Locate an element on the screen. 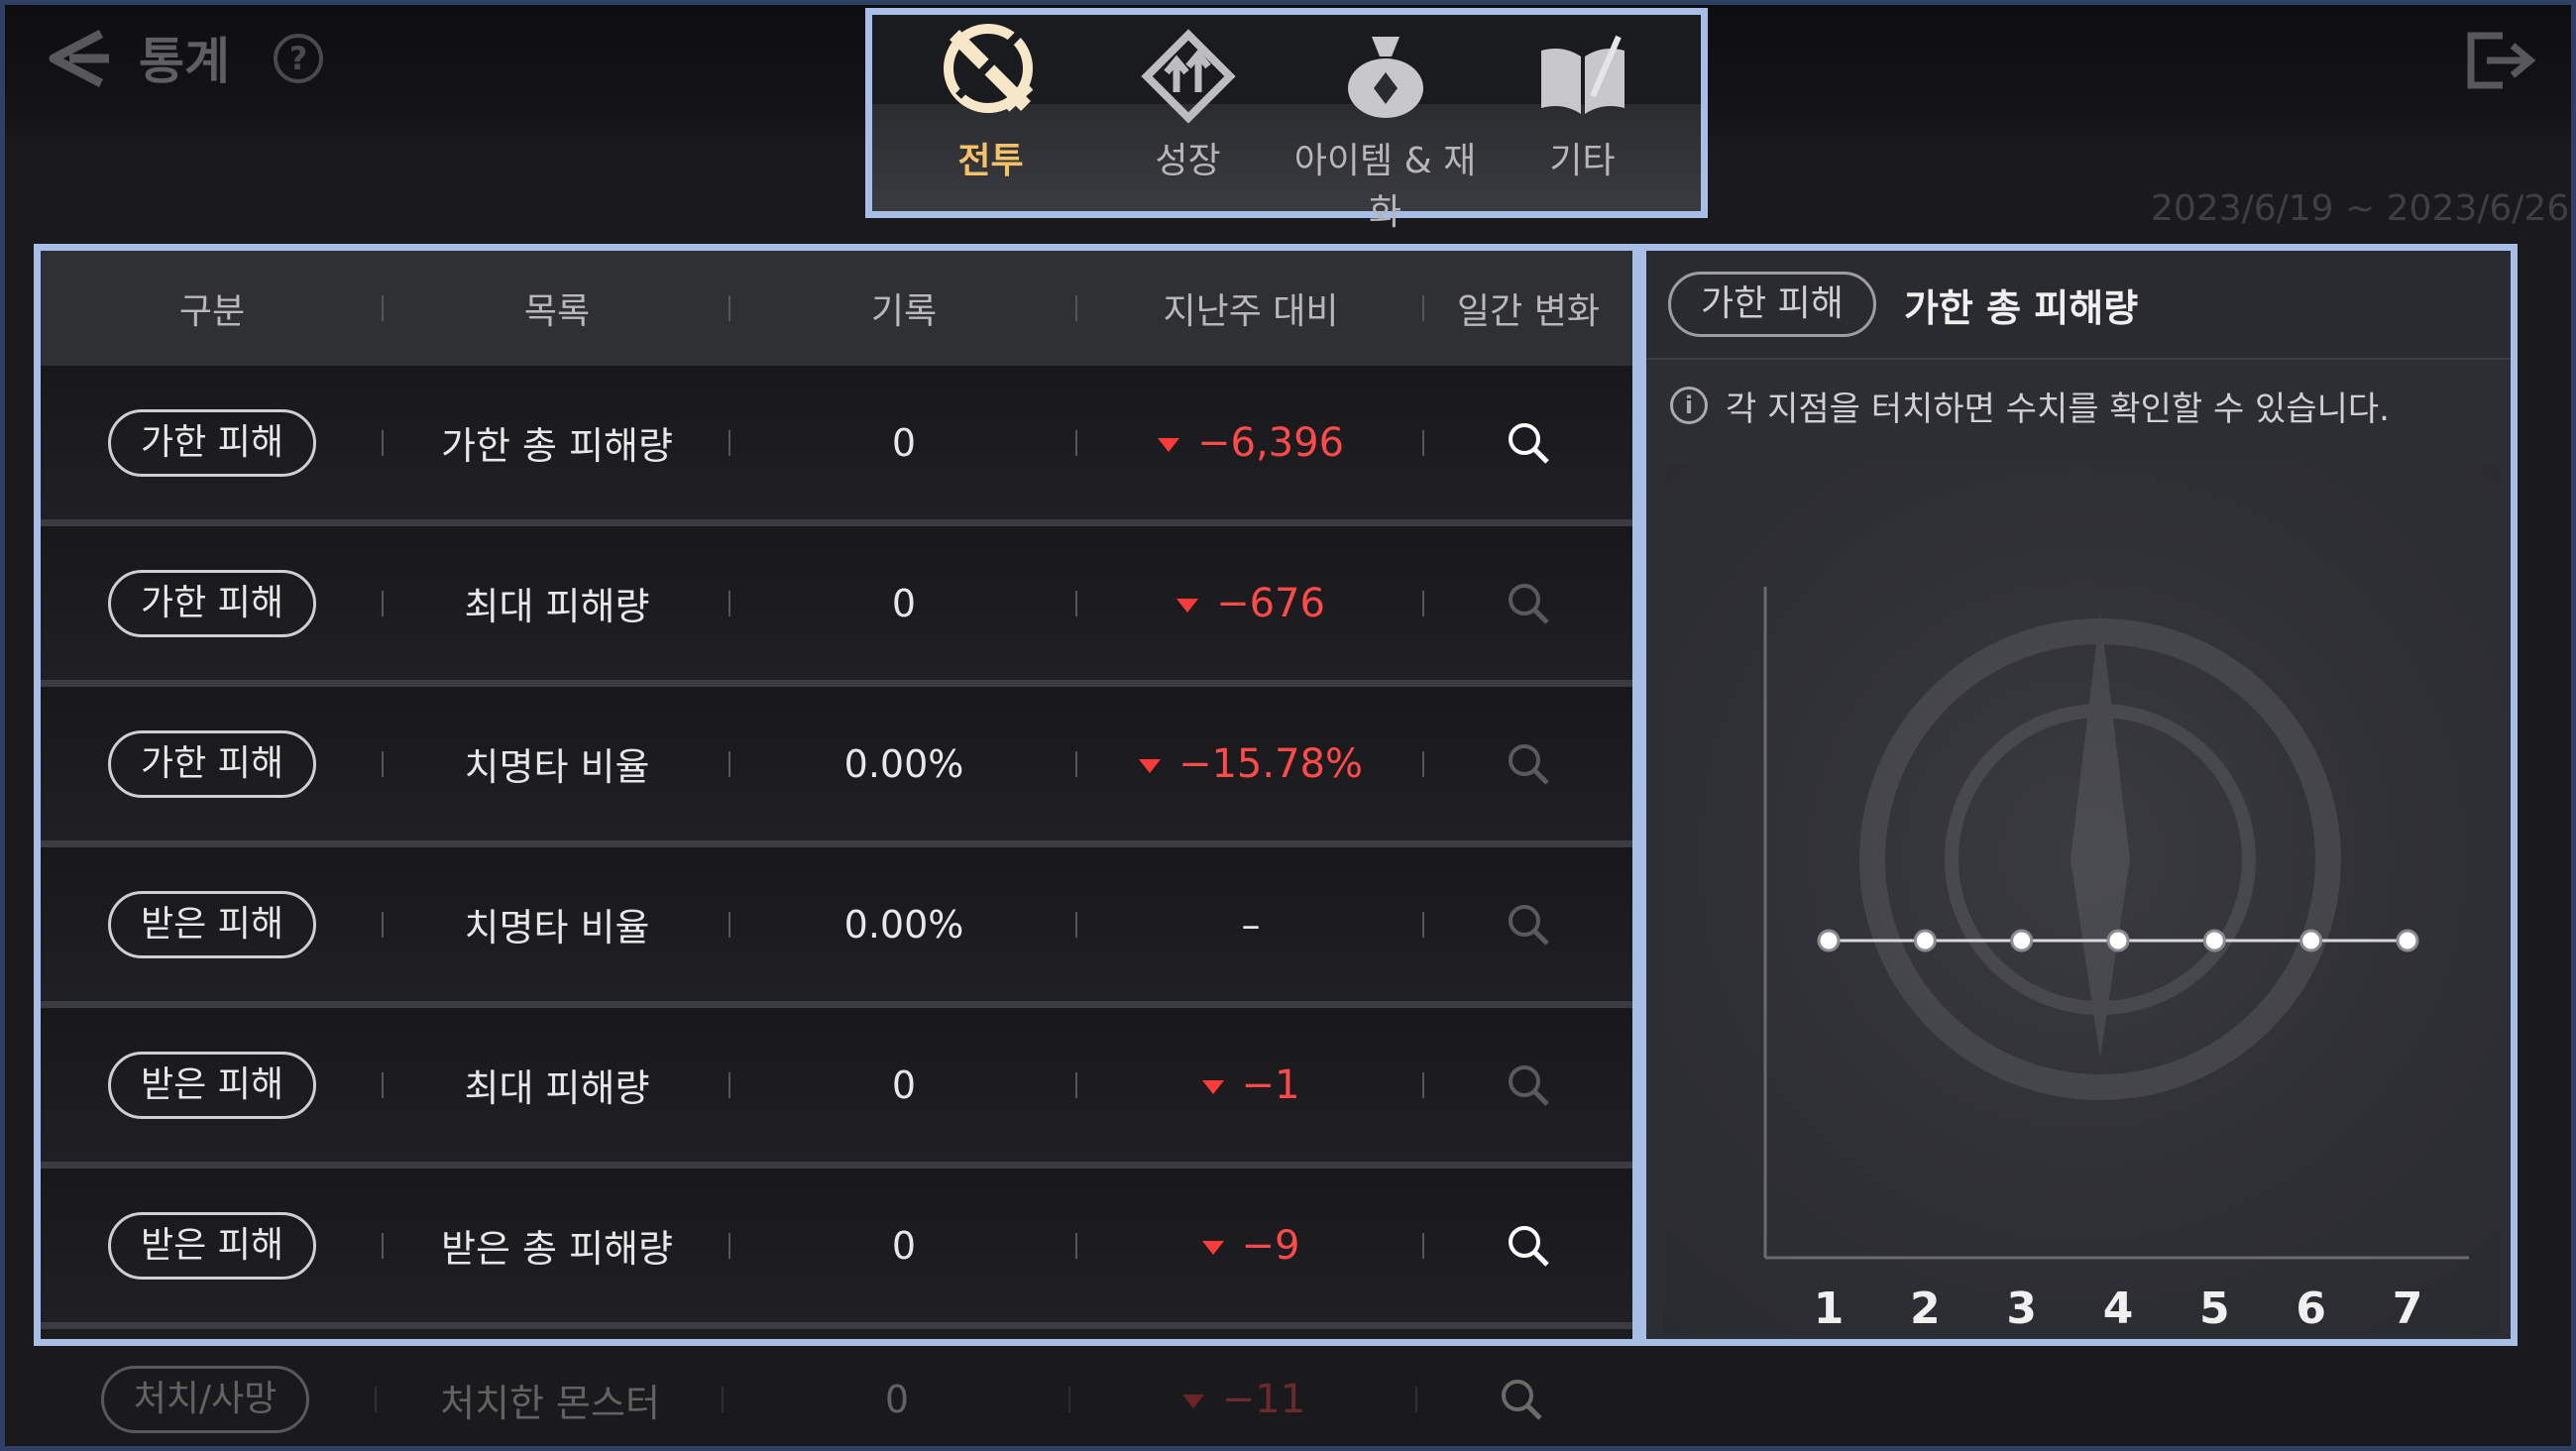  back-arrow-icon is located at coordinates (79, 58).